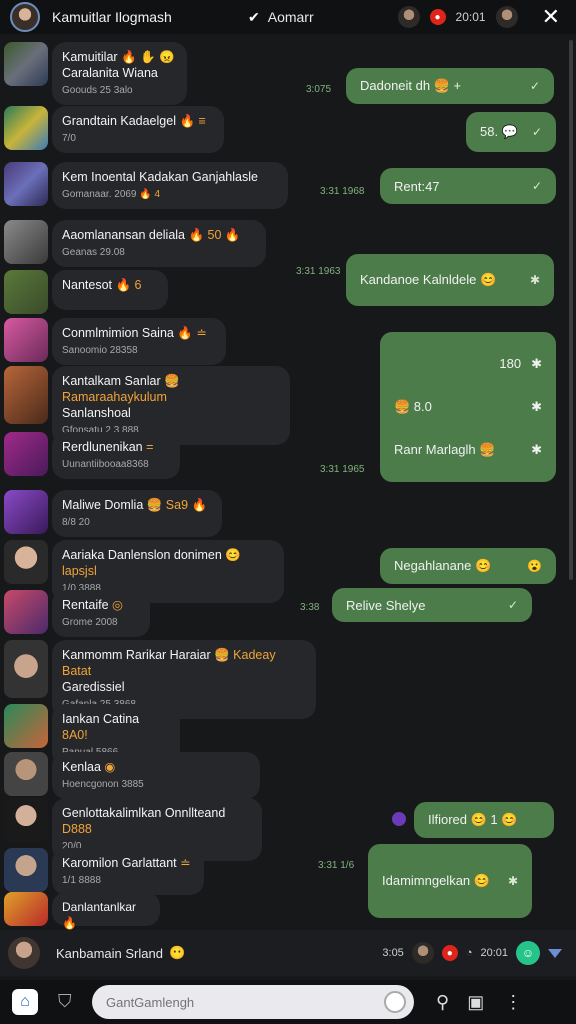 The width and height of the screenshot is (576, 1024). What do you see at coordinates (254, 16) in the screenshot?
I see `shield-icon: ✔` at bounding box center [254, 16].